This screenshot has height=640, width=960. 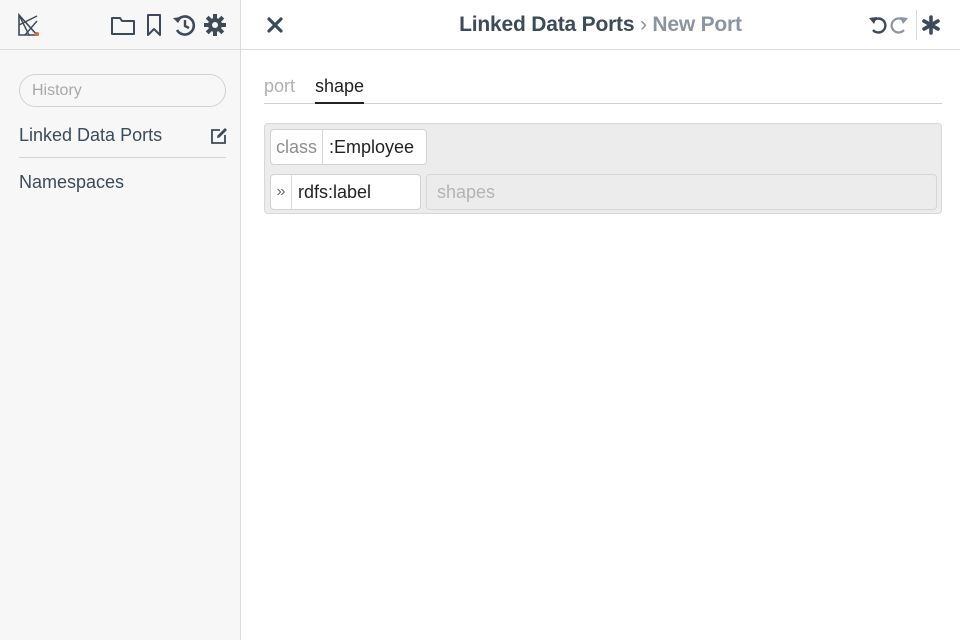 I want to click on expand-icon: », so click(x=281, y=192).